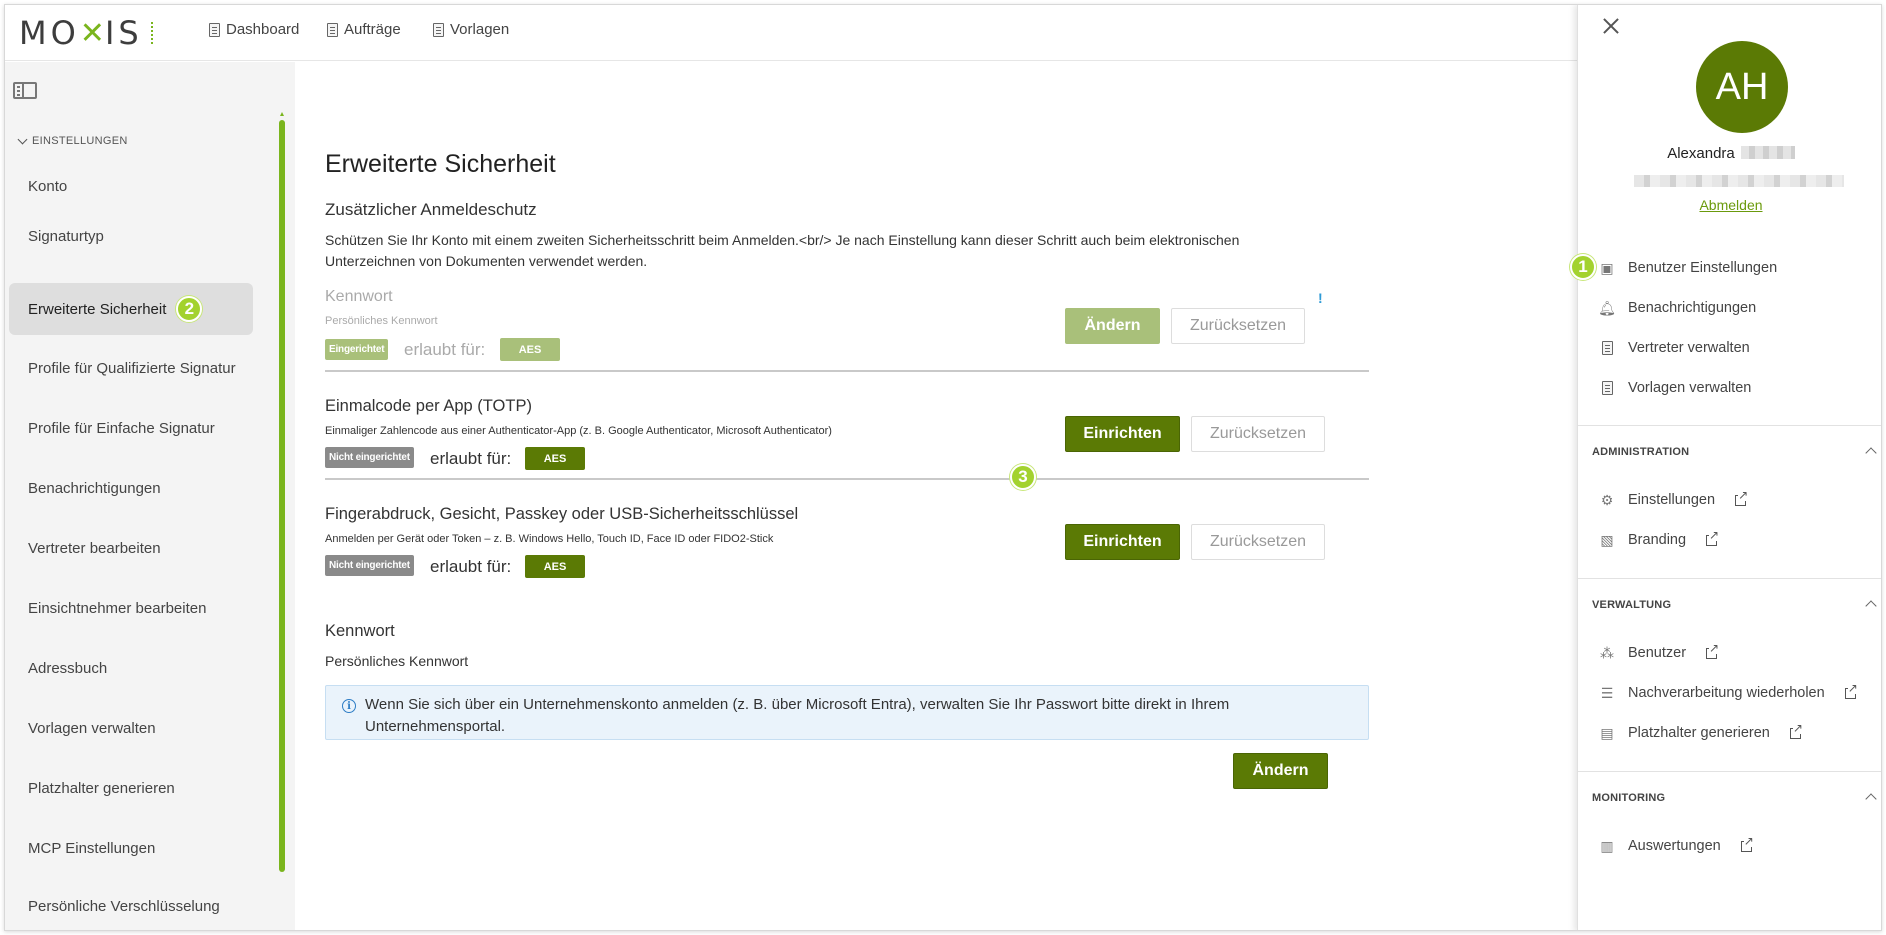 This screenshot has width=1886, height=935. Describe the element at coordinates (131, 309) in the screenshot. I see `sidebar-item-erweiterte-sicherheit: Erweiterte Sicherheit 2` at that location.